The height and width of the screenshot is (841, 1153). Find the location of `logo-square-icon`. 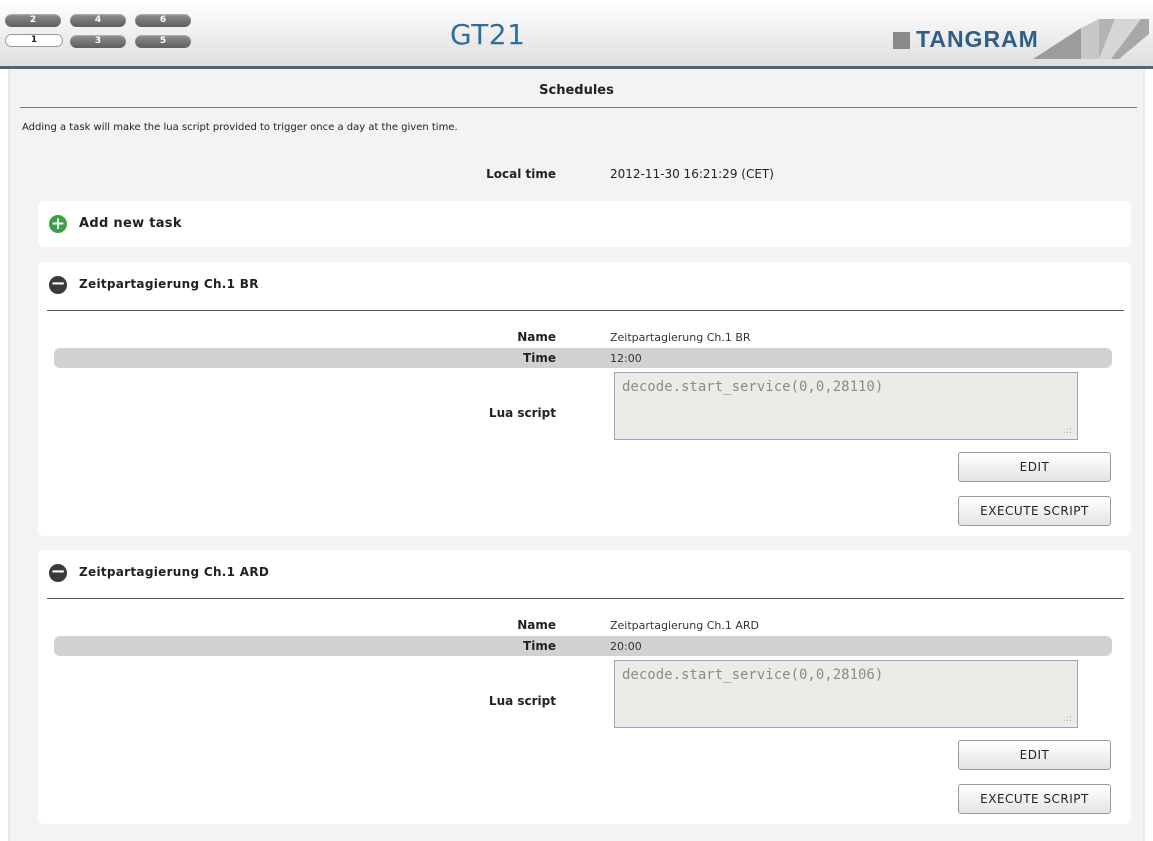

logo-square-icon is located at coordinates (901, 40).